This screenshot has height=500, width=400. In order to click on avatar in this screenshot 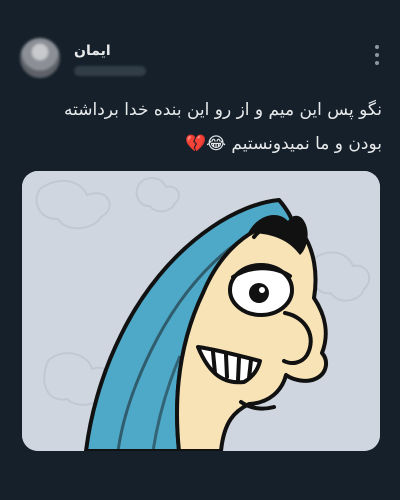, I will do `click(40, 58)`.